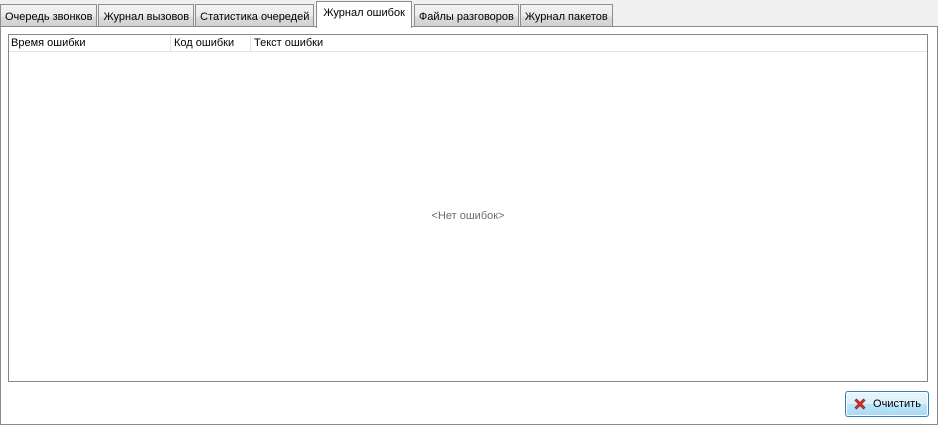  I want to click on tab-call-log: Журнал вызовов, so click(146, 16).